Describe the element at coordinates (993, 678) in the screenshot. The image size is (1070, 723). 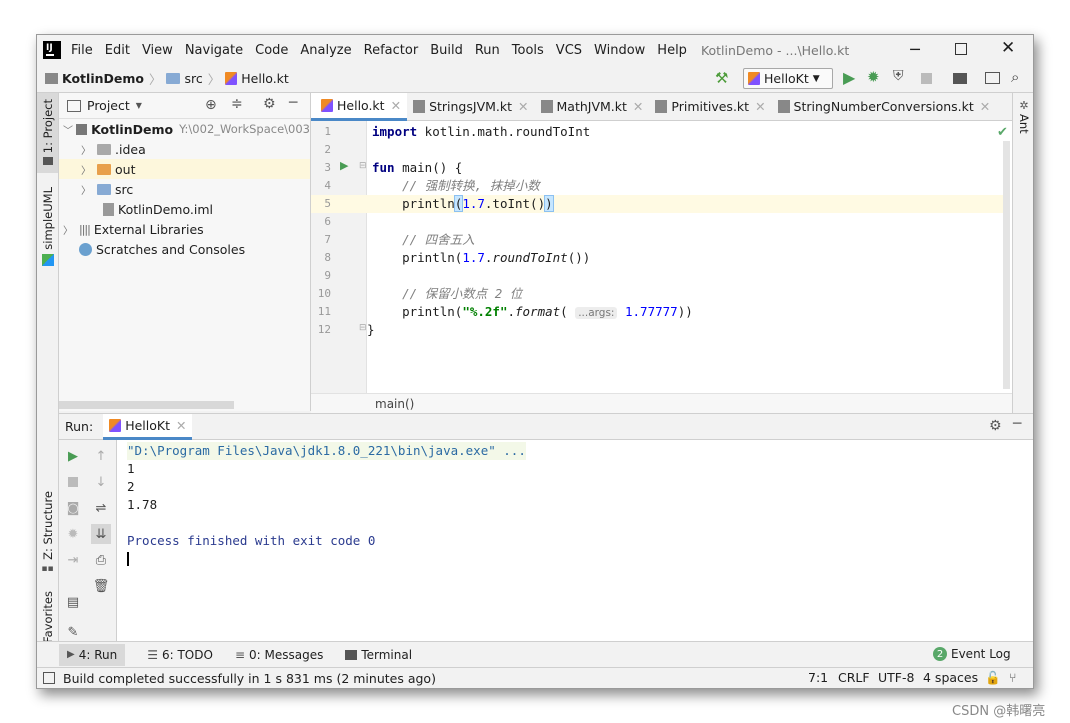
I see `lock-icon: 🔓` at that location.